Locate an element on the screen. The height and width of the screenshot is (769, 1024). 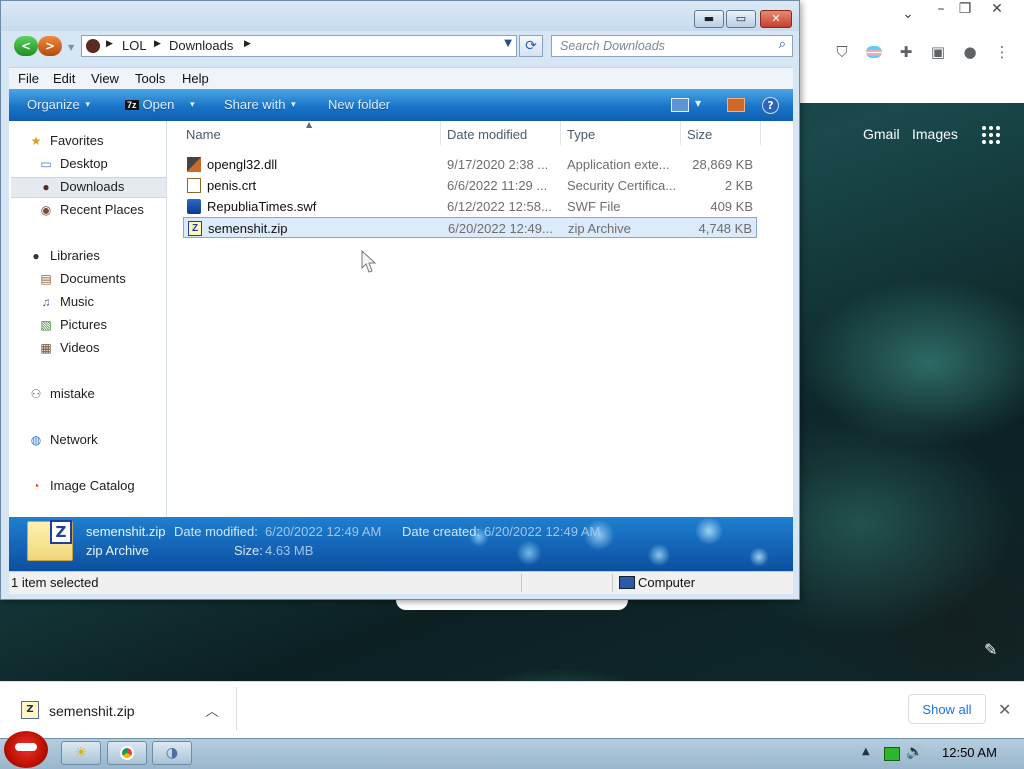
new-folder-button: New folder is located at coordinates (359, 104).